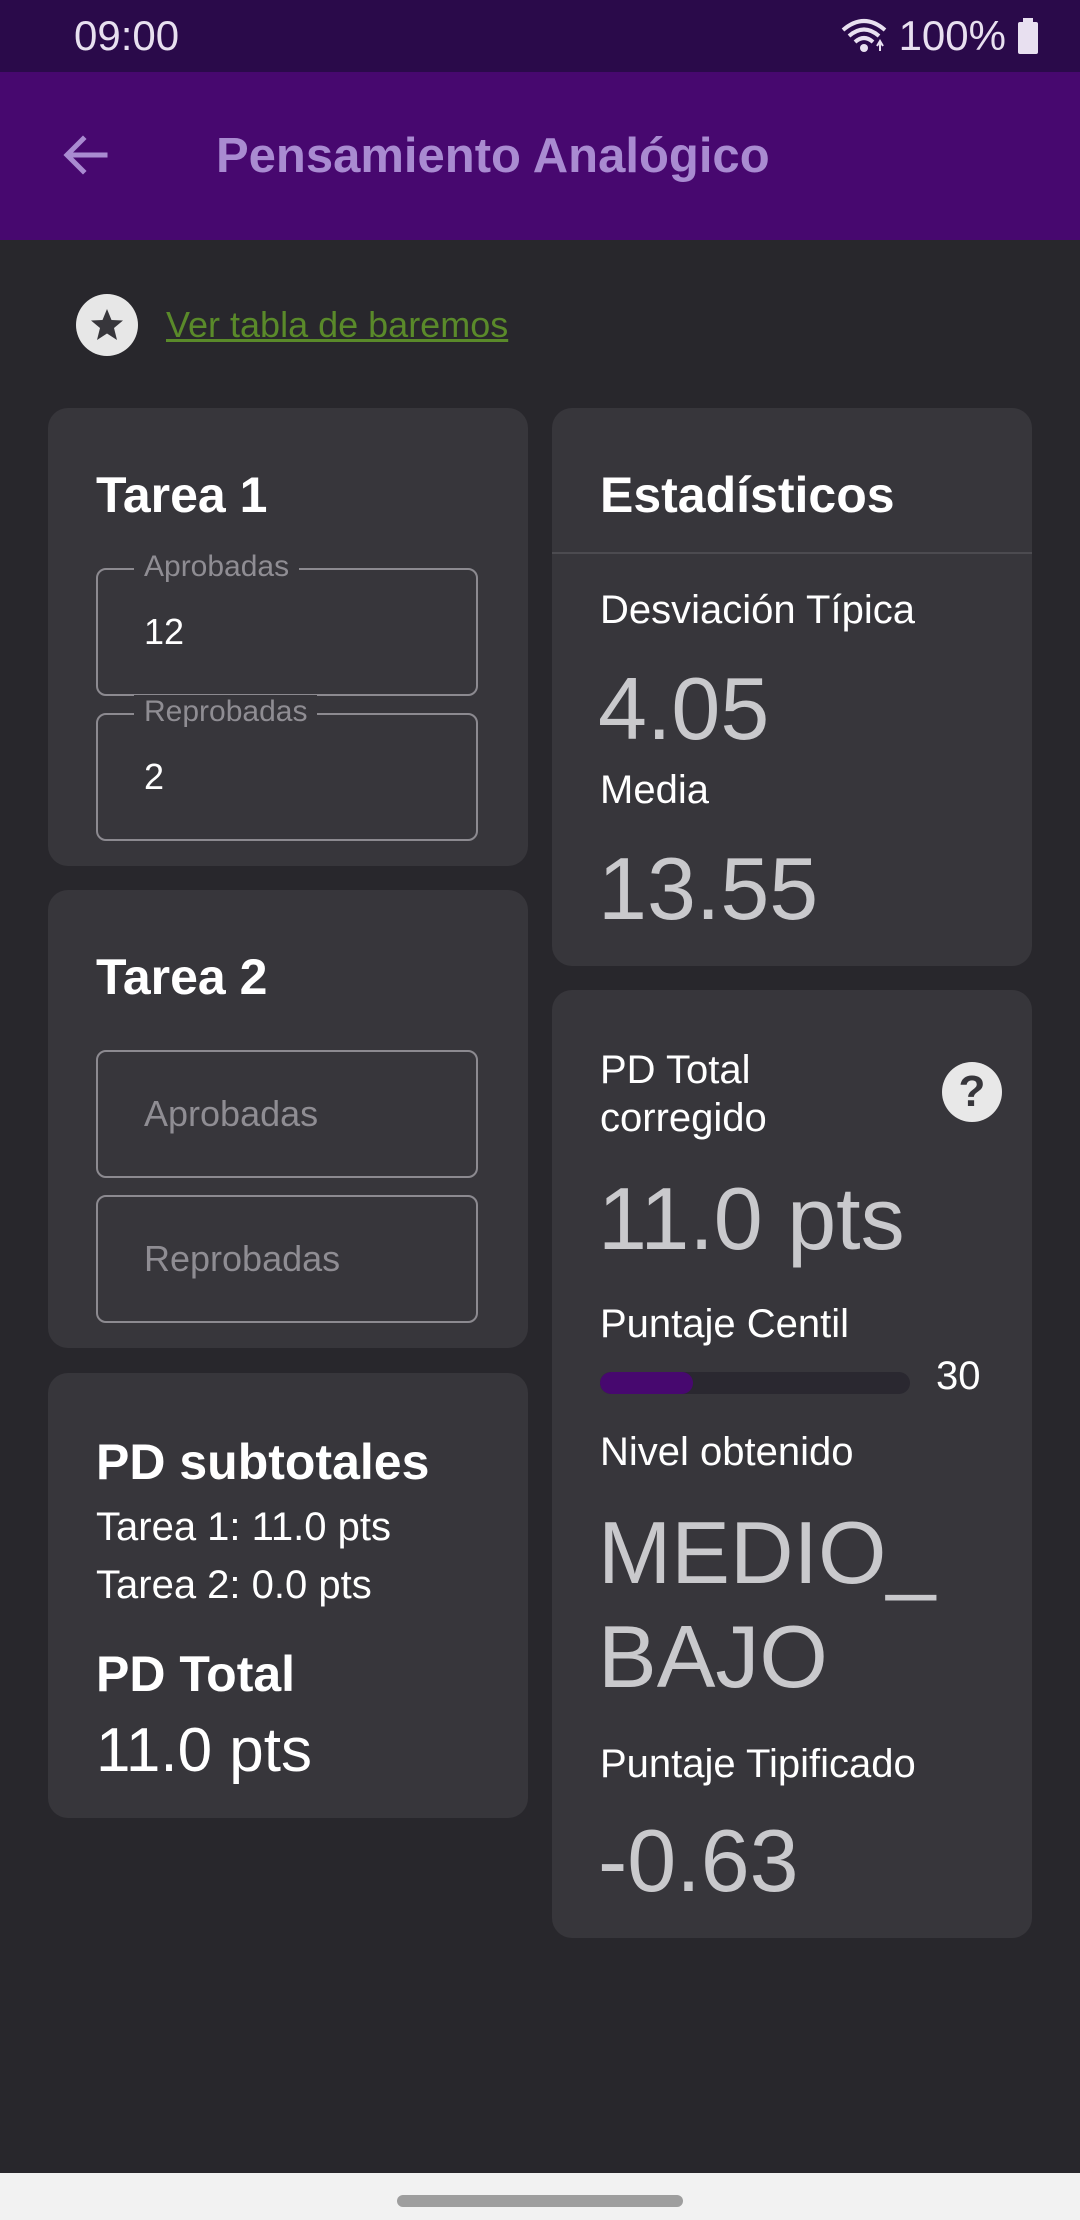 This screenshot has height=2220, width=1080. I want to click on nivel-value-line2: BAJO, so click(713, 1656).